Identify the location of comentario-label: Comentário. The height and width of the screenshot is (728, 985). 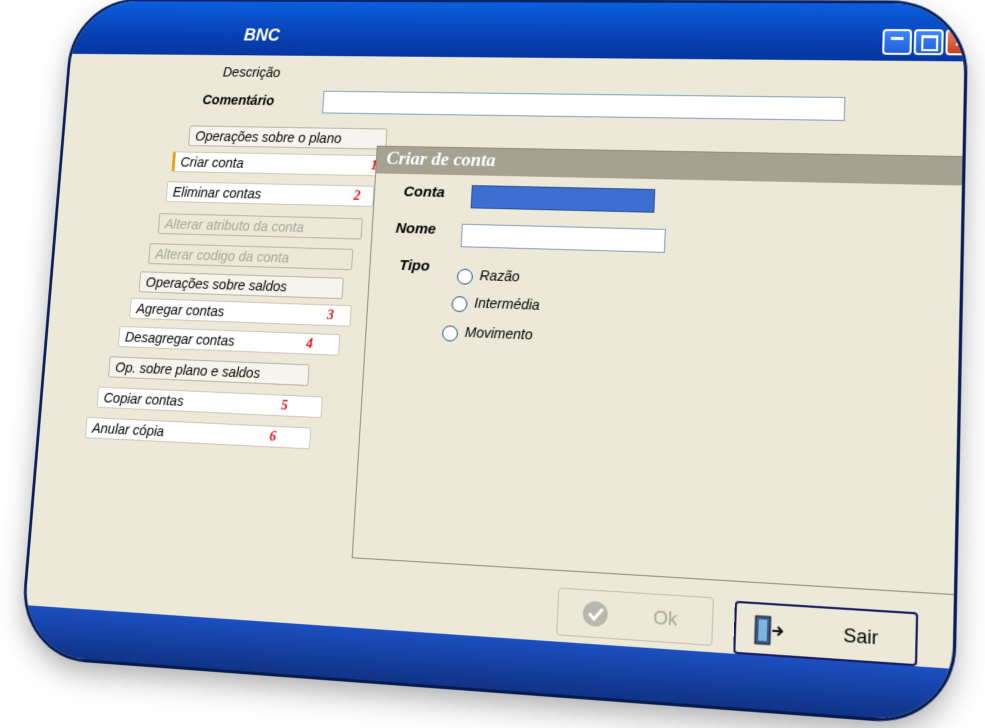
(238, 100).